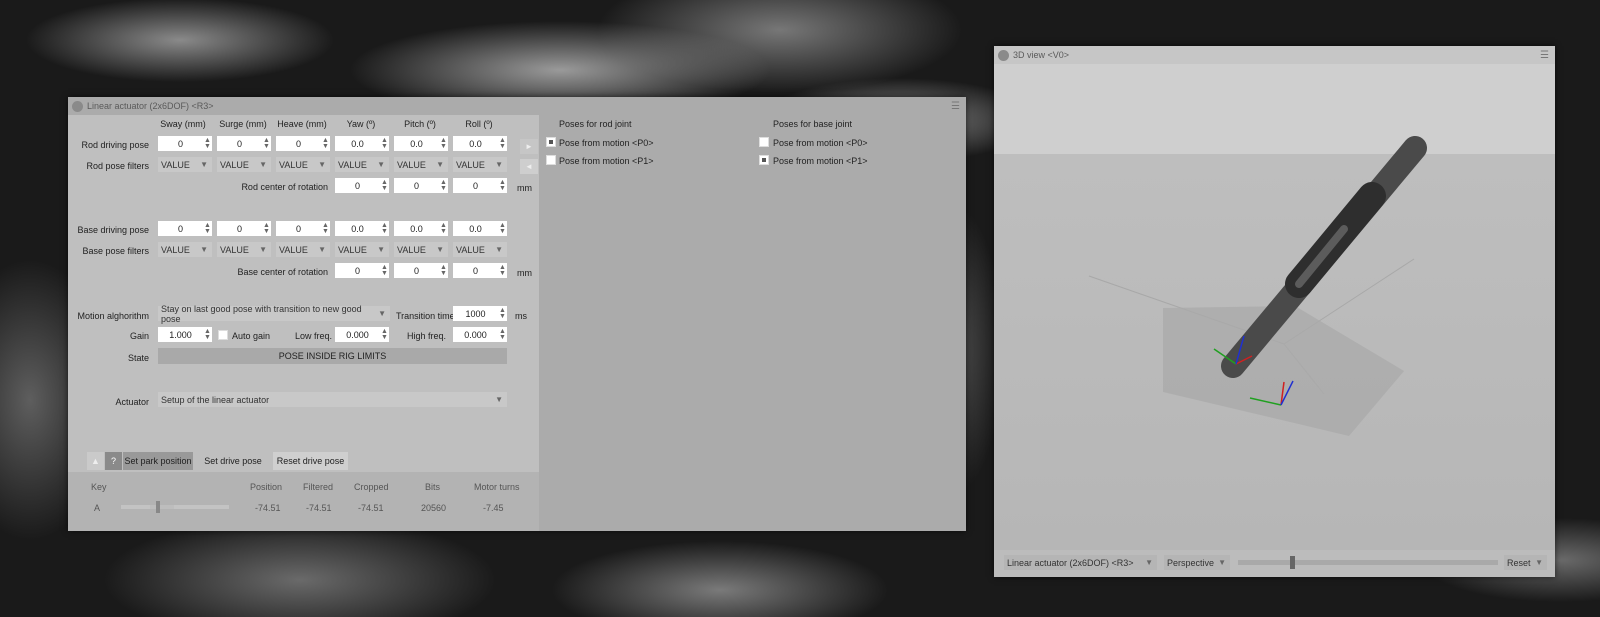  Describe the element at coordinates (243, 124) in the screenshot. I see `col-surge: Surge (mm)` at that location.